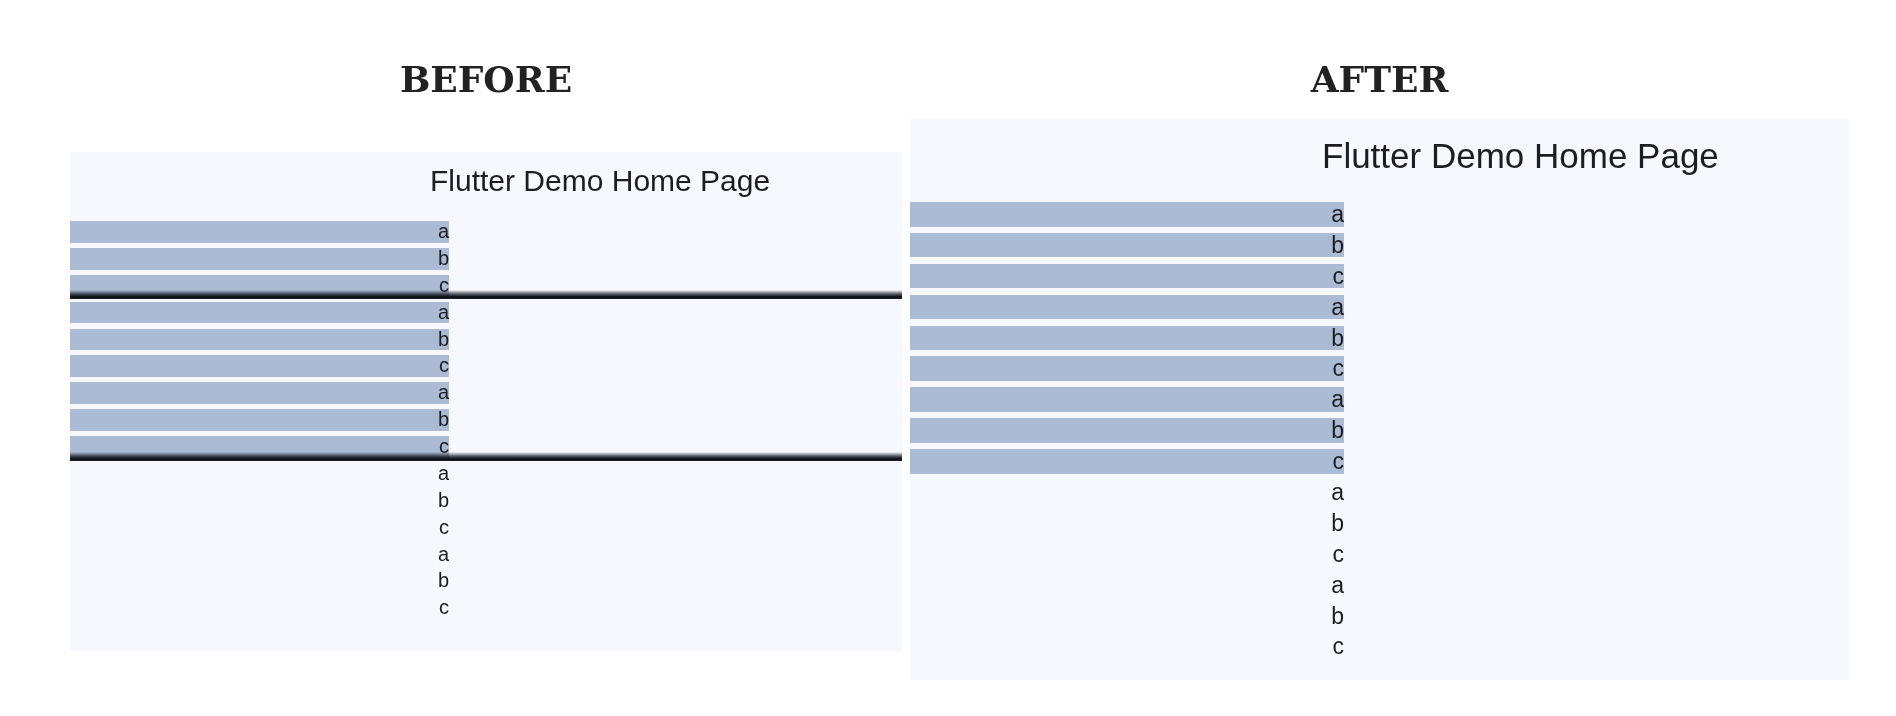  What do you see at coordinates (486, 79) in the screenshot?
I see `panel-heading: BEFORE` at bounding box center [486, 79].